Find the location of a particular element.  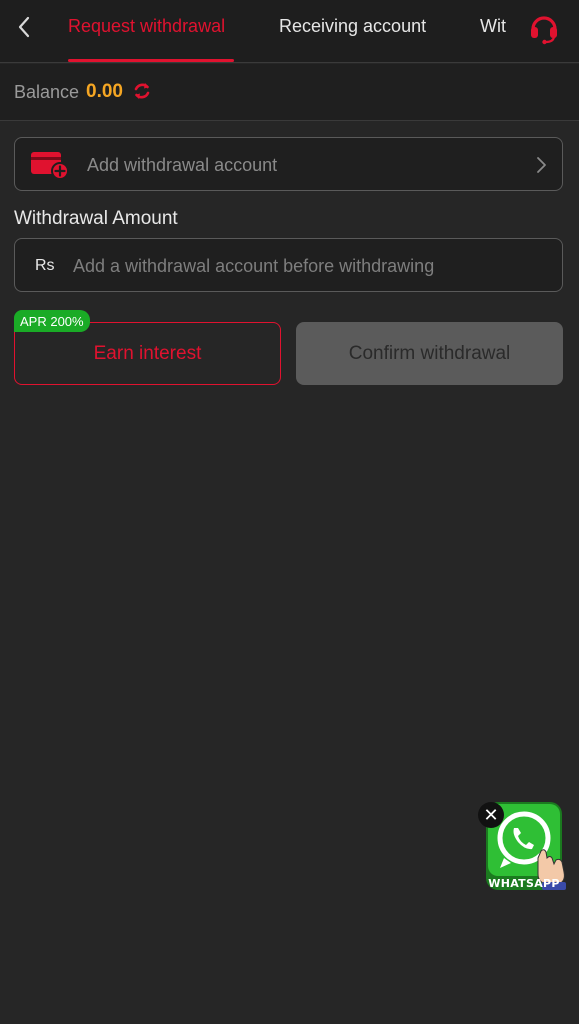

whatsapp-label: WHATSAPP is located at coordinates (524, 883).